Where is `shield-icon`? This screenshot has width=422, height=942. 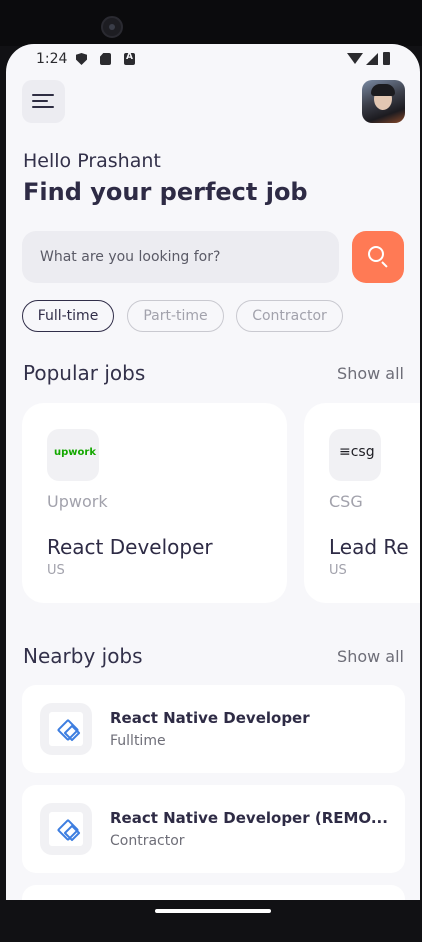
shield-icon is located at coordinates (81, 59).